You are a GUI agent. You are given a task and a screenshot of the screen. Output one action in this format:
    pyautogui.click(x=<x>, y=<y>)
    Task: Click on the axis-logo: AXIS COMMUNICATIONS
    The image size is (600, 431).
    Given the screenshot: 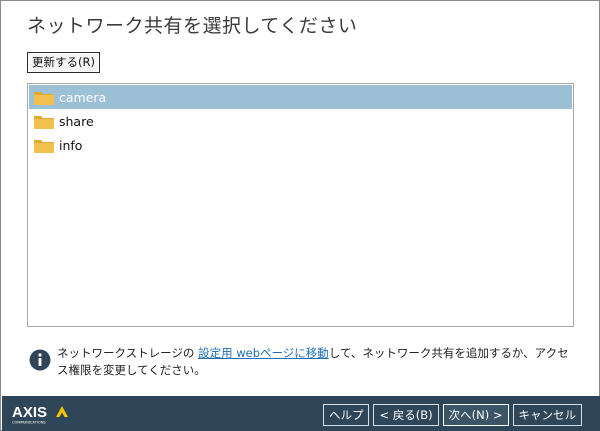 What is the action you would take?
    pyautogui.click(x=40, y=414)
    